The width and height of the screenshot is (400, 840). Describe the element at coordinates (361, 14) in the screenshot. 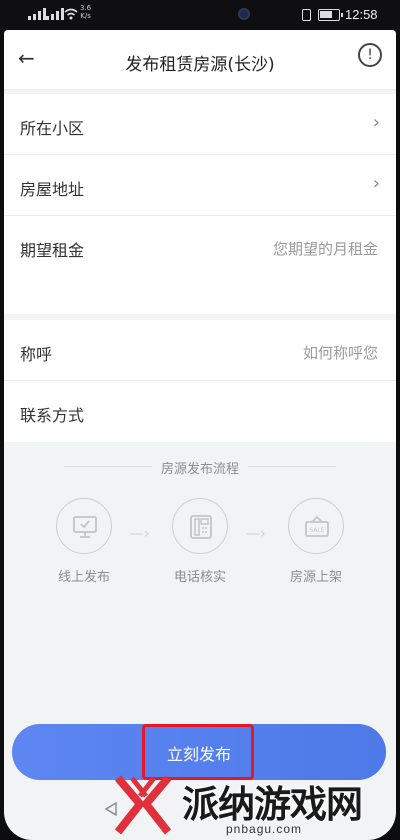

I see `clock: 12:58` at that location.